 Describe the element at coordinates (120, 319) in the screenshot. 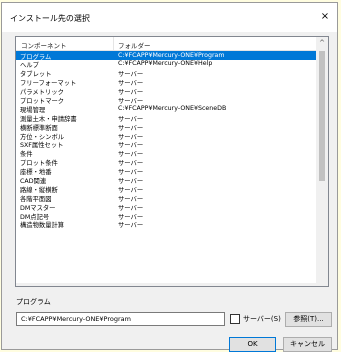

I see `program-path-field: C:¥FCAPP¥Mercury-ONE¥Program` at that location.